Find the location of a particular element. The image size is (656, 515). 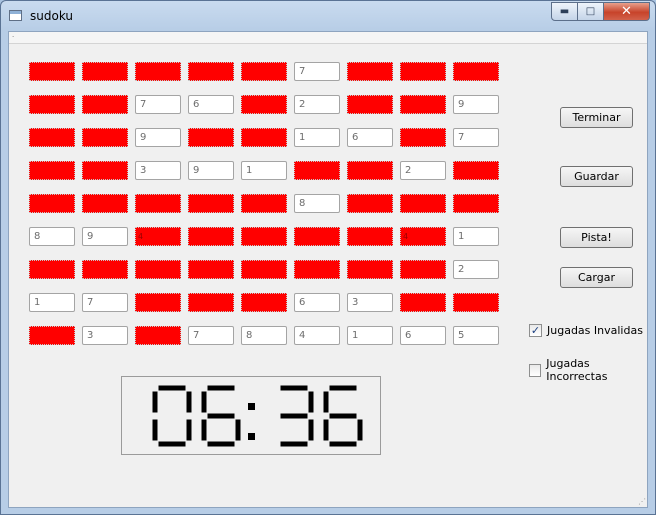

sudoku-cell-r7-c7 is located at coordinates (370, 269).